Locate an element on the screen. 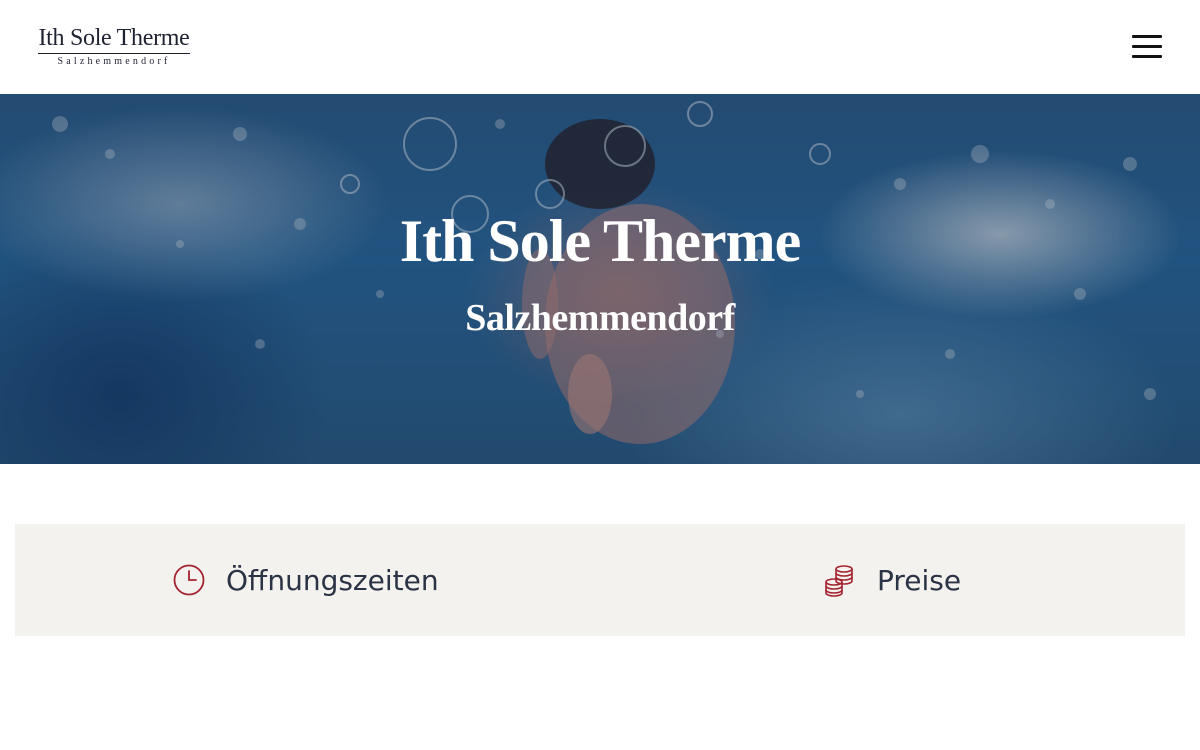 The image size is (1200, 750). prices-link: Preise is located at coordinates (892, 580).